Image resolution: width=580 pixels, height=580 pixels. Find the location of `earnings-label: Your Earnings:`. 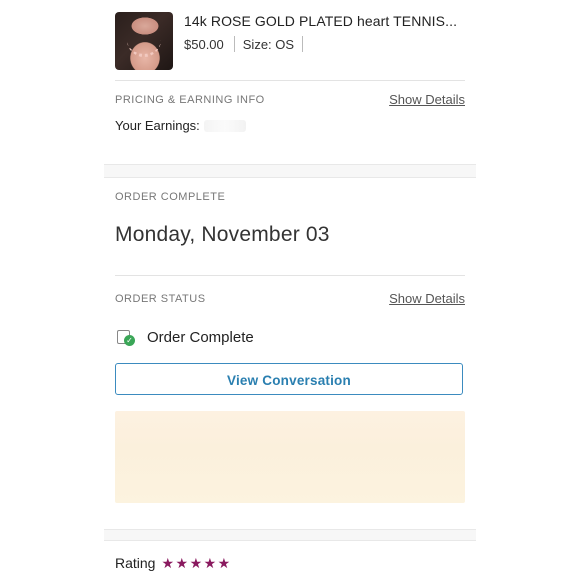

earnings-label: Your Earnings: is located at coordinates (157, 125).